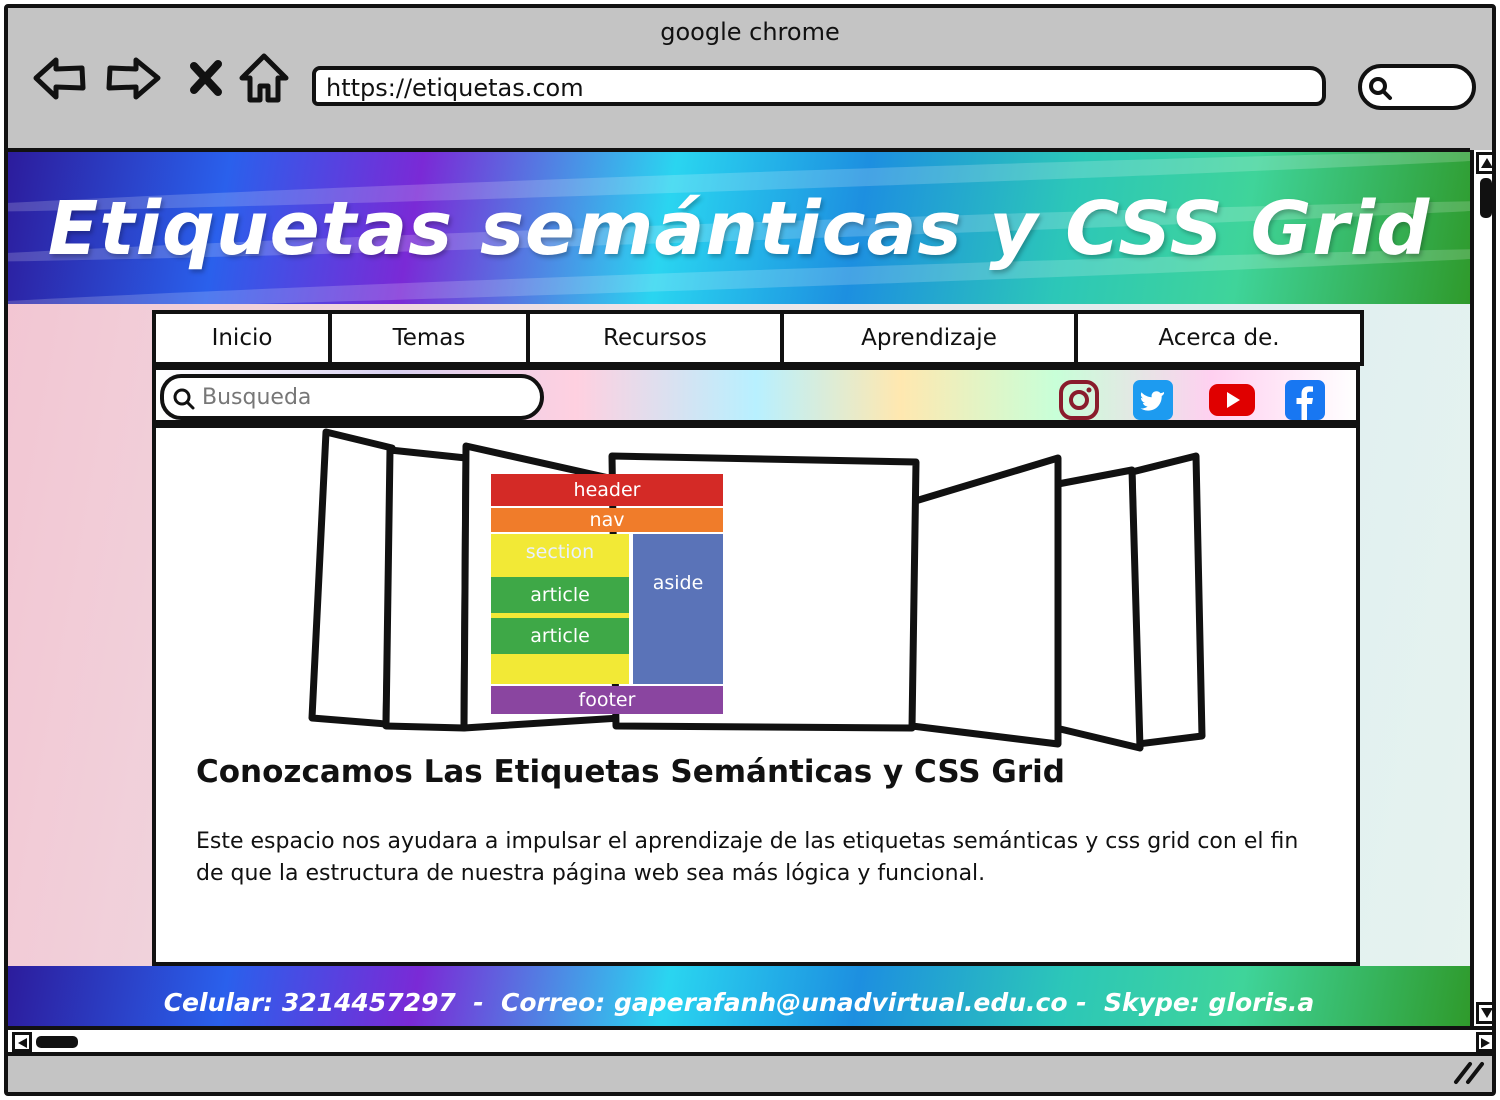  Describe the element at coordinates (750, 32) in the screenshot. I see `window-title: google chrome` at that location.